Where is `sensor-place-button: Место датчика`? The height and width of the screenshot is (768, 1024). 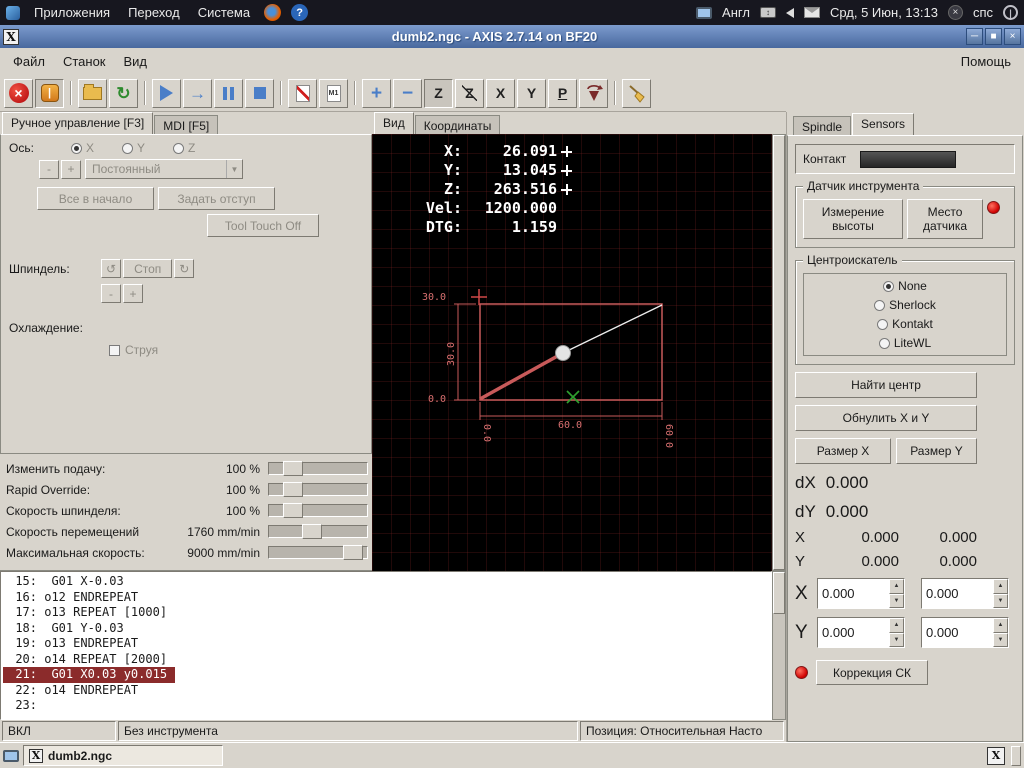
sensor-place-button: Место датчика is located at coordinates (945, 219).